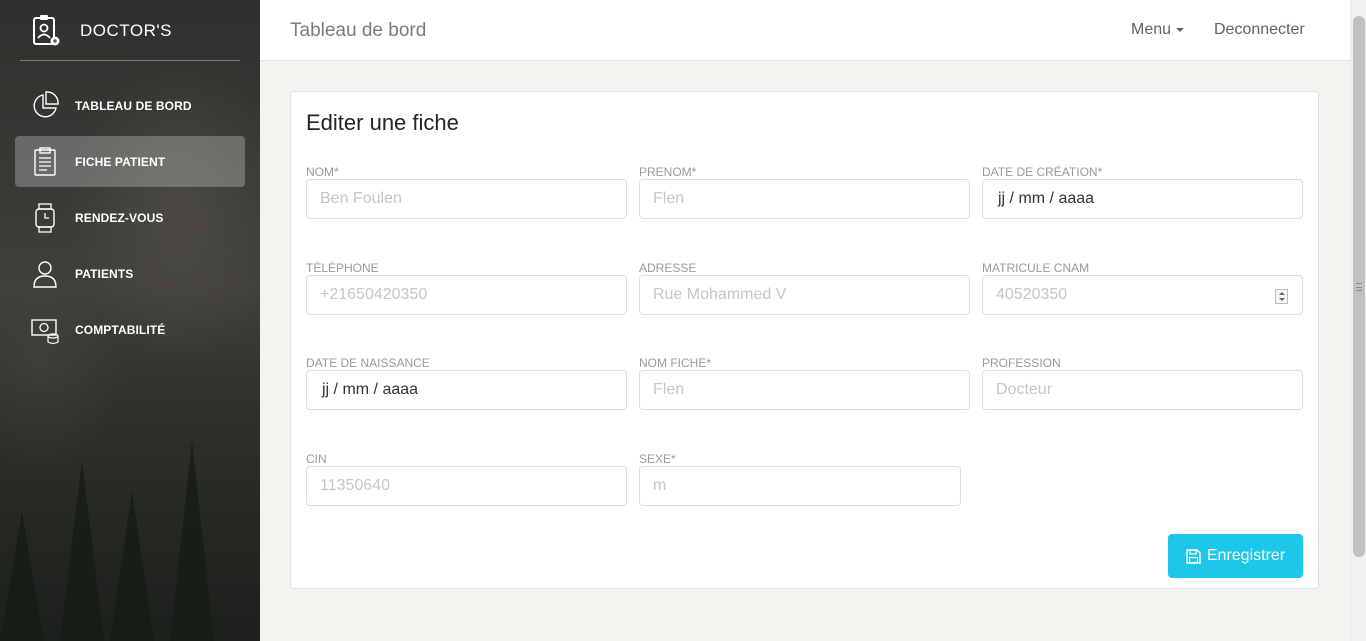  What do you see at coordinates (1281, 296) in the screenshot?
I see `number-spinner` at bounding box center [1281, 296].